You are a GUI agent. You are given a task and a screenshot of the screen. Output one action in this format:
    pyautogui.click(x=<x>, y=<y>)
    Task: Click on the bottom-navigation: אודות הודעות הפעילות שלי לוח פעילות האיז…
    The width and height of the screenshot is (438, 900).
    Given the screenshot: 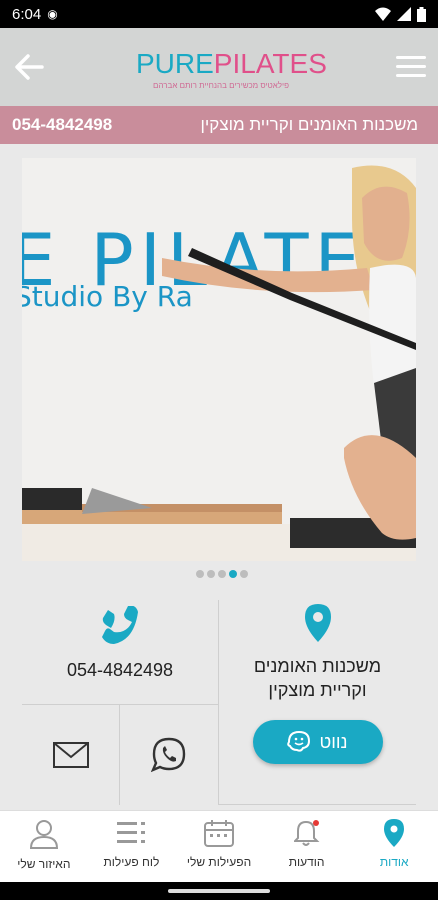 What is the action you would take?
    pyautogui.click(x=219, y=846)
    